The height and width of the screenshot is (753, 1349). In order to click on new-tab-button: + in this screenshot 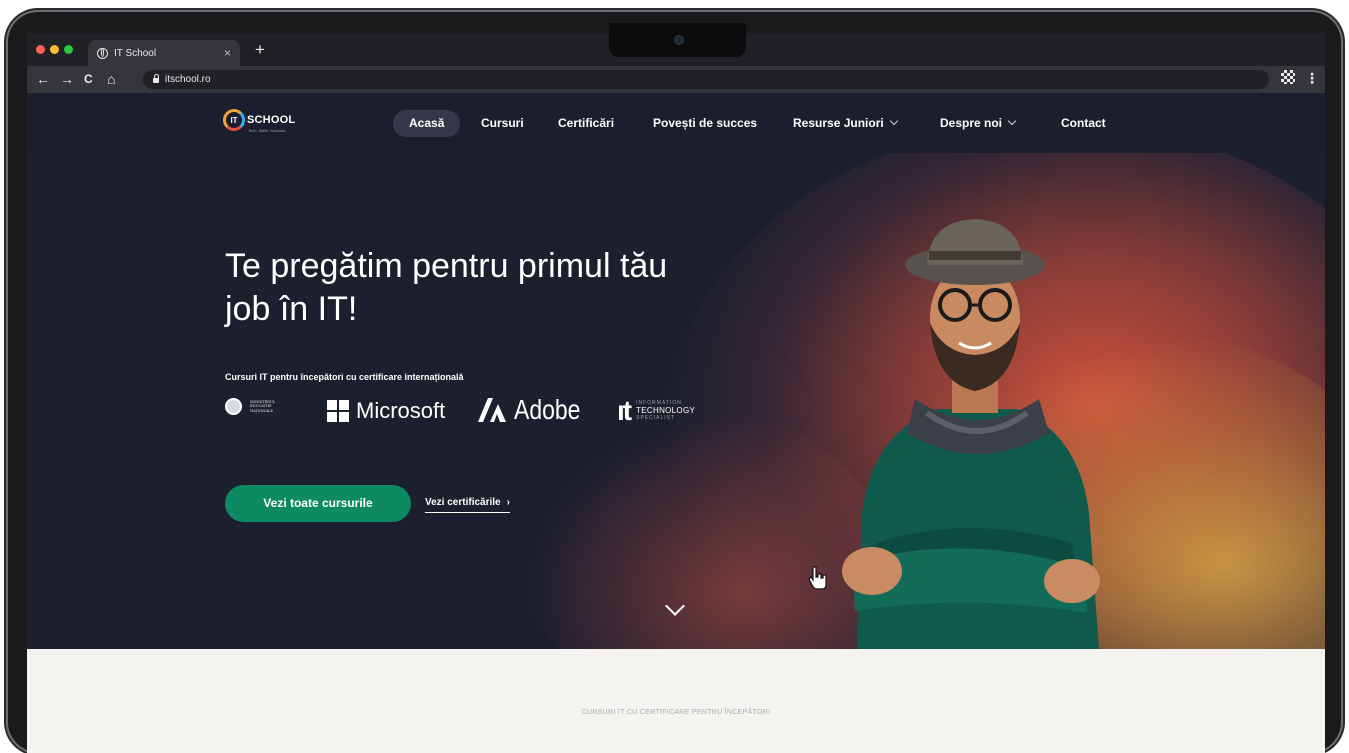, I will do `click(260, 50)`.